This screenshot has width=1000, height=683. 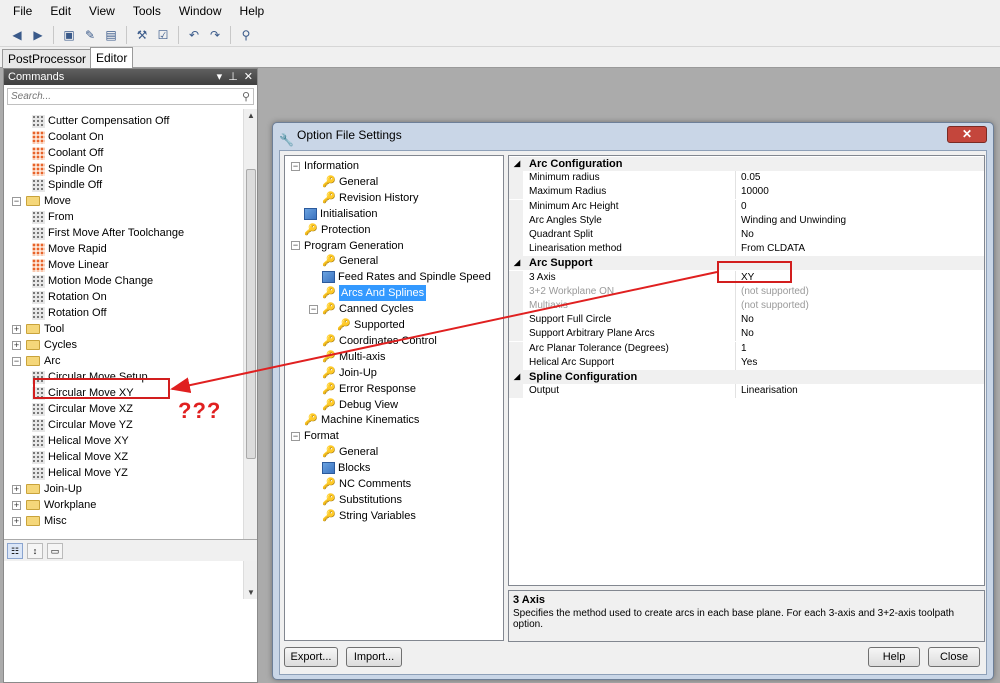 I want to click on options-tree-item: 🔑 Supported, so click(x=371, y=325).